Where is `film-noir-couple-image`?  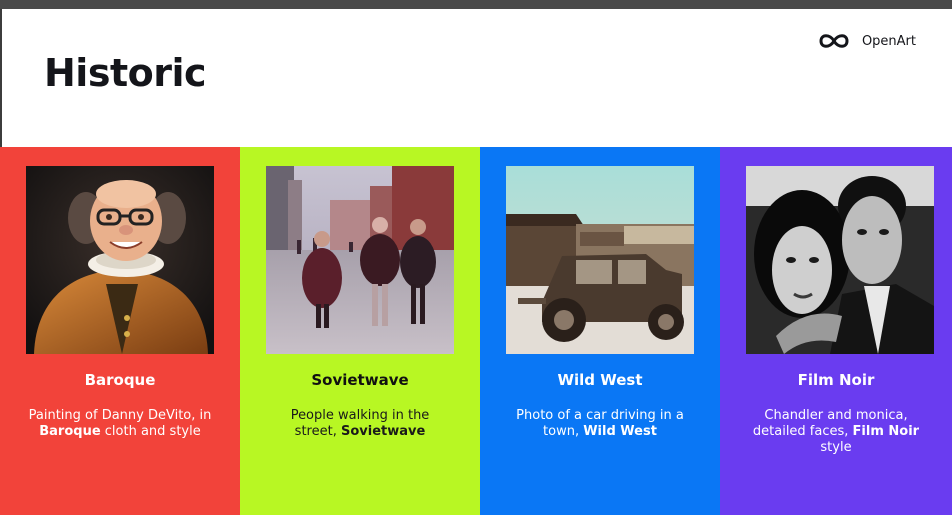
film-noir-couple-image is located at coordinates (840, 260).